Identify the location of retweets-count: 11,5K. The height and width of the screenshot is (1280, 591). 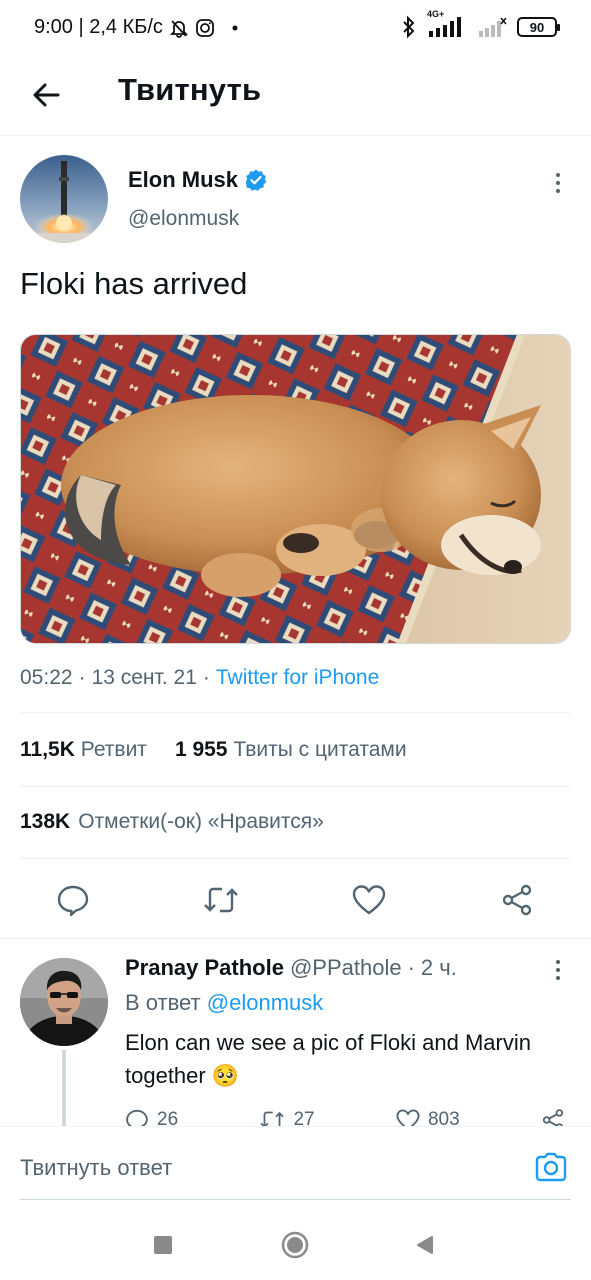
(47, 749).